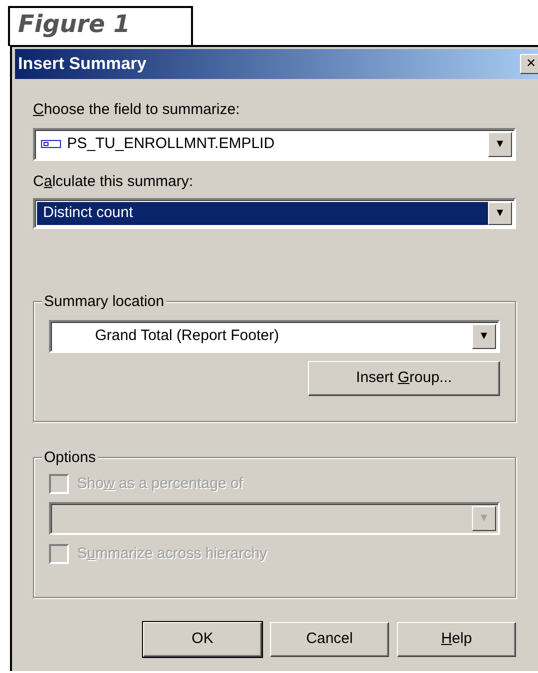  I want to click on field-label: Choose the field to summarize:, so click(137, 110).